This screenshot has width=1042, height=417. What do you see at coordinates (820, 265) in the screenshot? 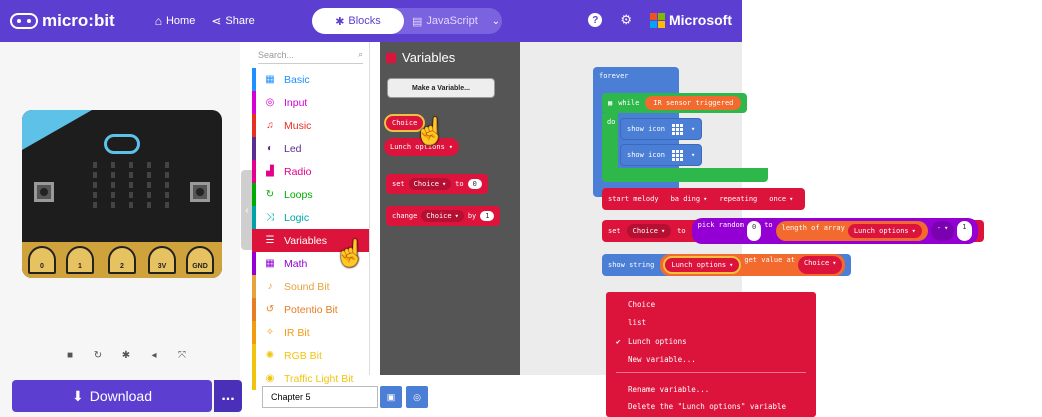
I see `index-variable-dropdown: Choice ▾` at bounding box center [820, 265].